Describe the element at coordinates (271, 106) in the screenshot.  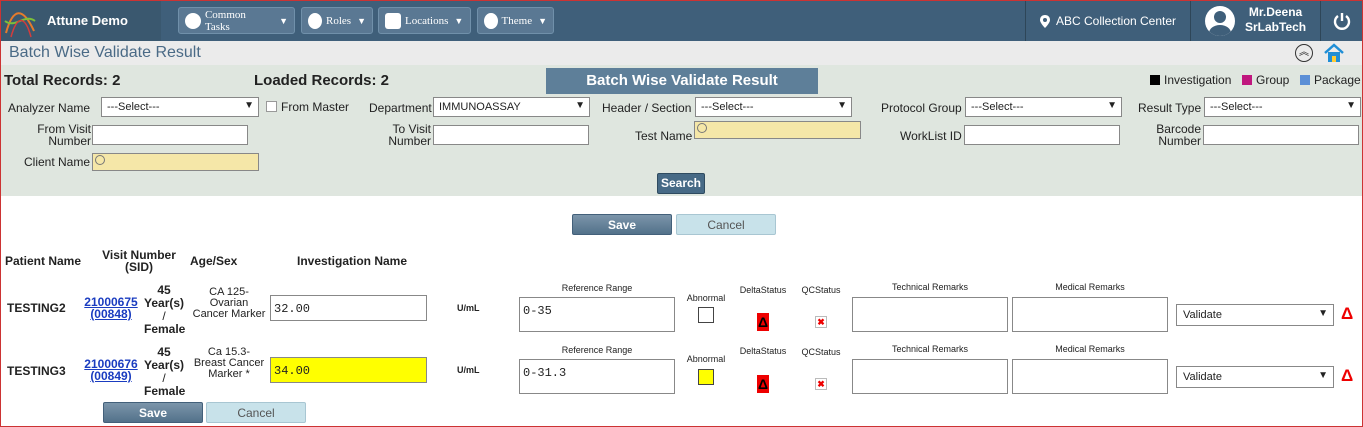
I see `from-master-checkbox` at that location.